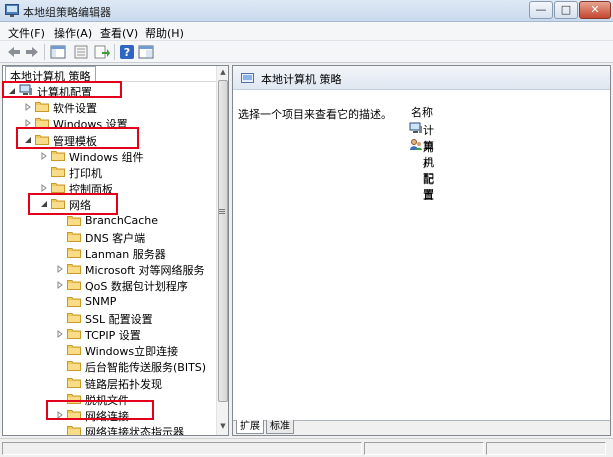  What do you see at coordinates (107, 416) in the screenshot?
I see `tree-item-label: 网络连接` at bounding box center [107, 416].